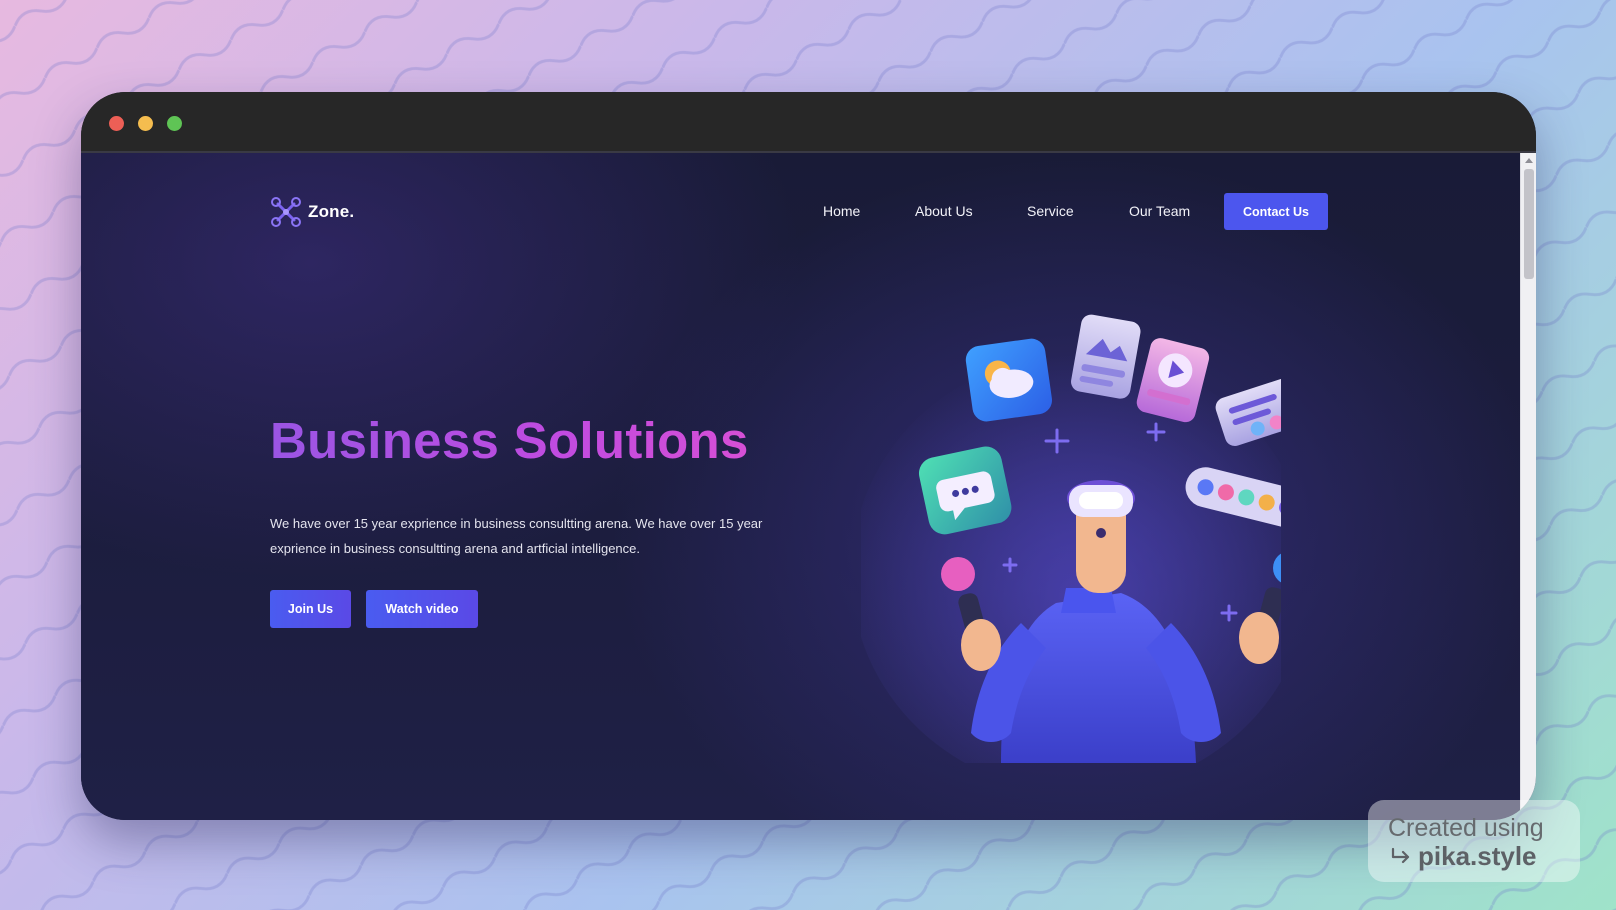 Image resolution: width=1616 pixels, height=910 pixels. I want to click on nav-item-service: Service, so click(1050, 211).